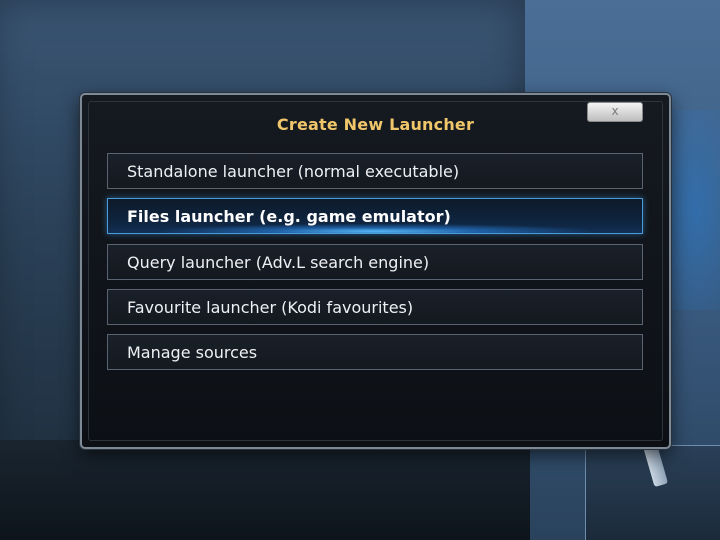 The image size is (720, 540). I want to click on menu-item-files-launcher: Files launcher (e.g. game emulator), so click(375, 216).